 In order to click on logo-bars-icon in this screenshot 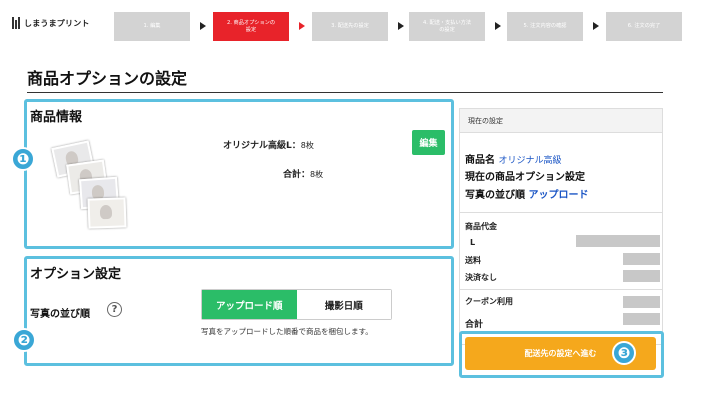, I will do `click(16, 23)`.